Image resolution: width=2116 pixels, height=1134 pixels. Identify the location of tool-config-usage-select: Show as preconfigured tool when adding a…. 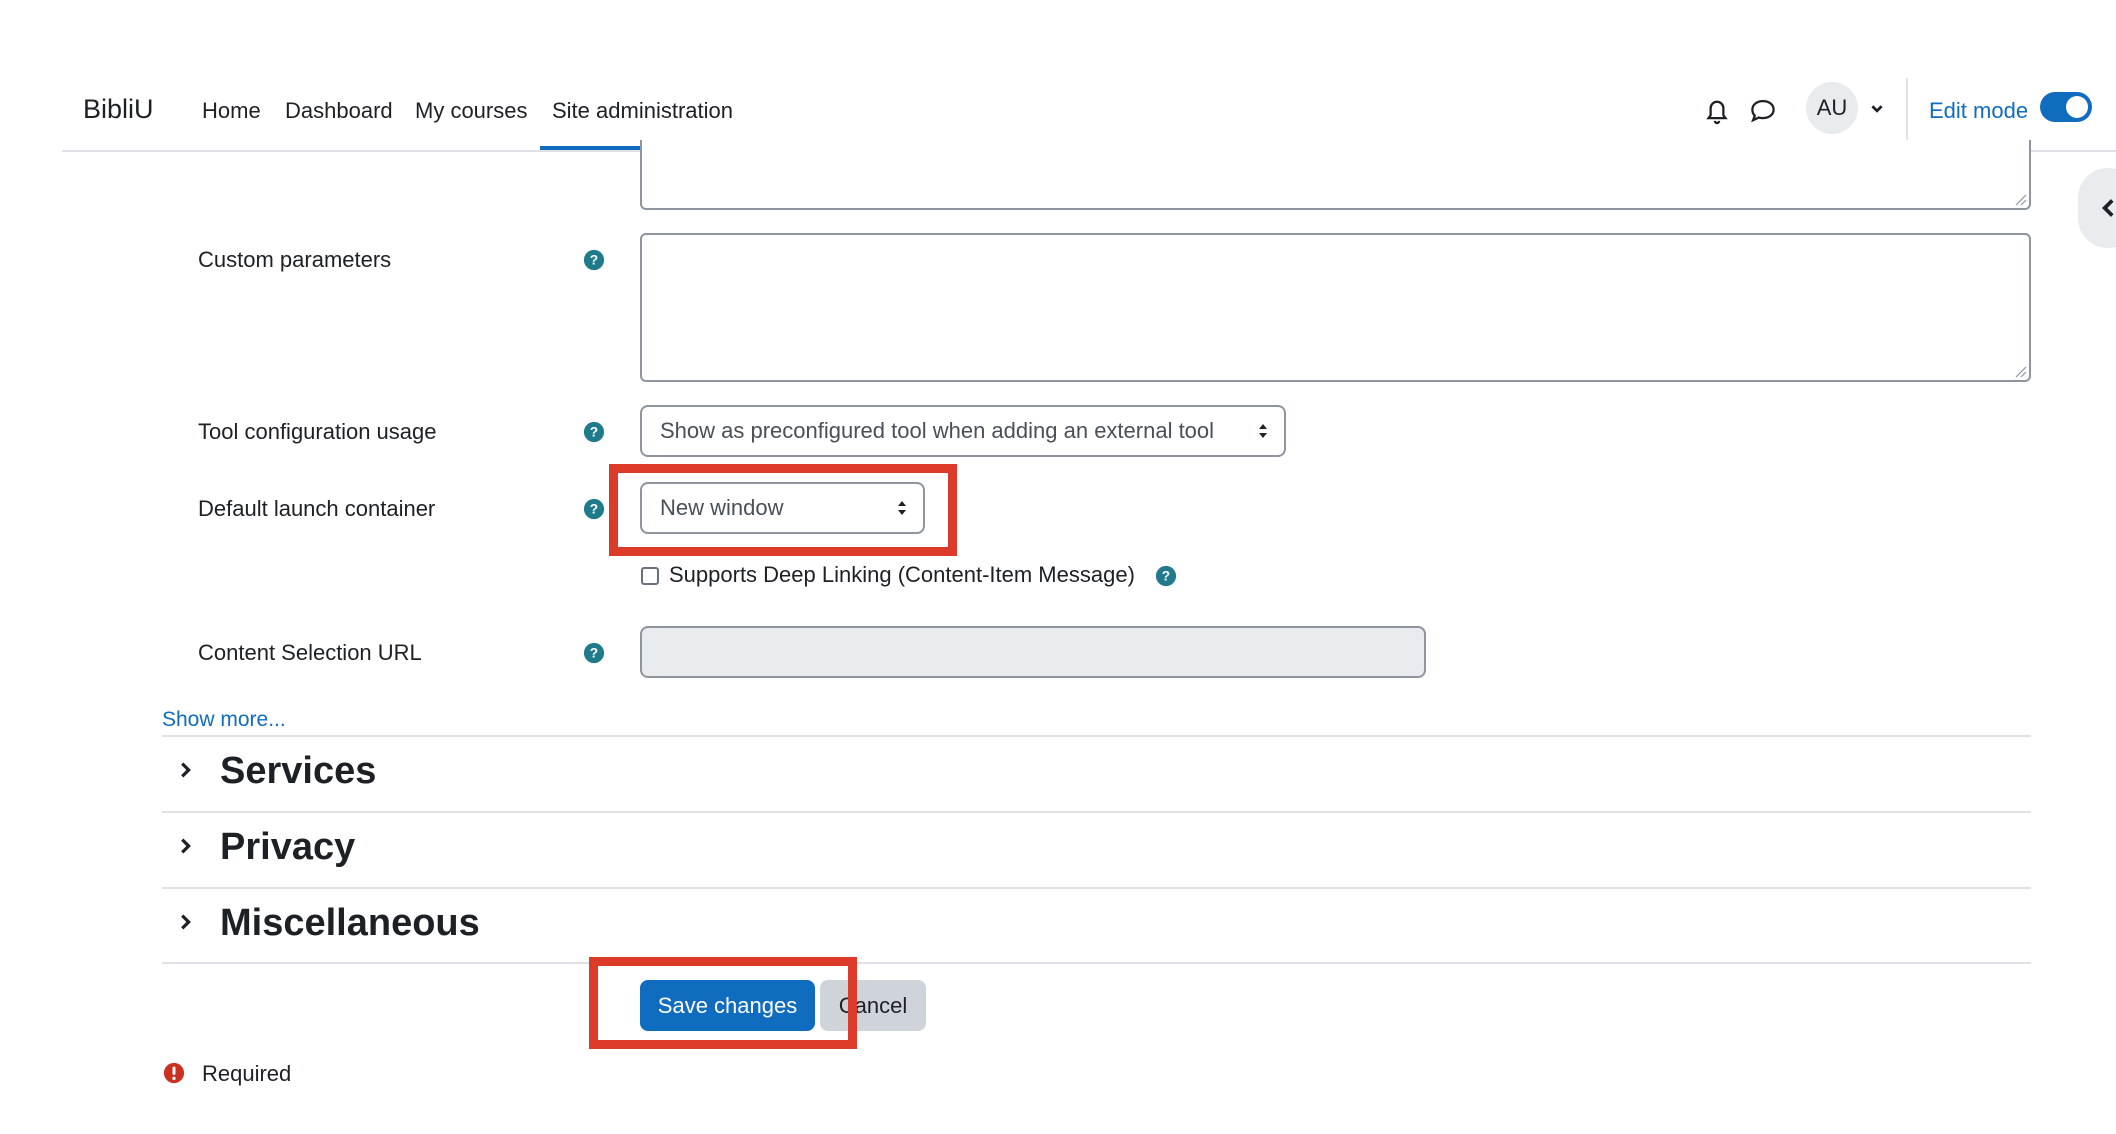
(963, 431).